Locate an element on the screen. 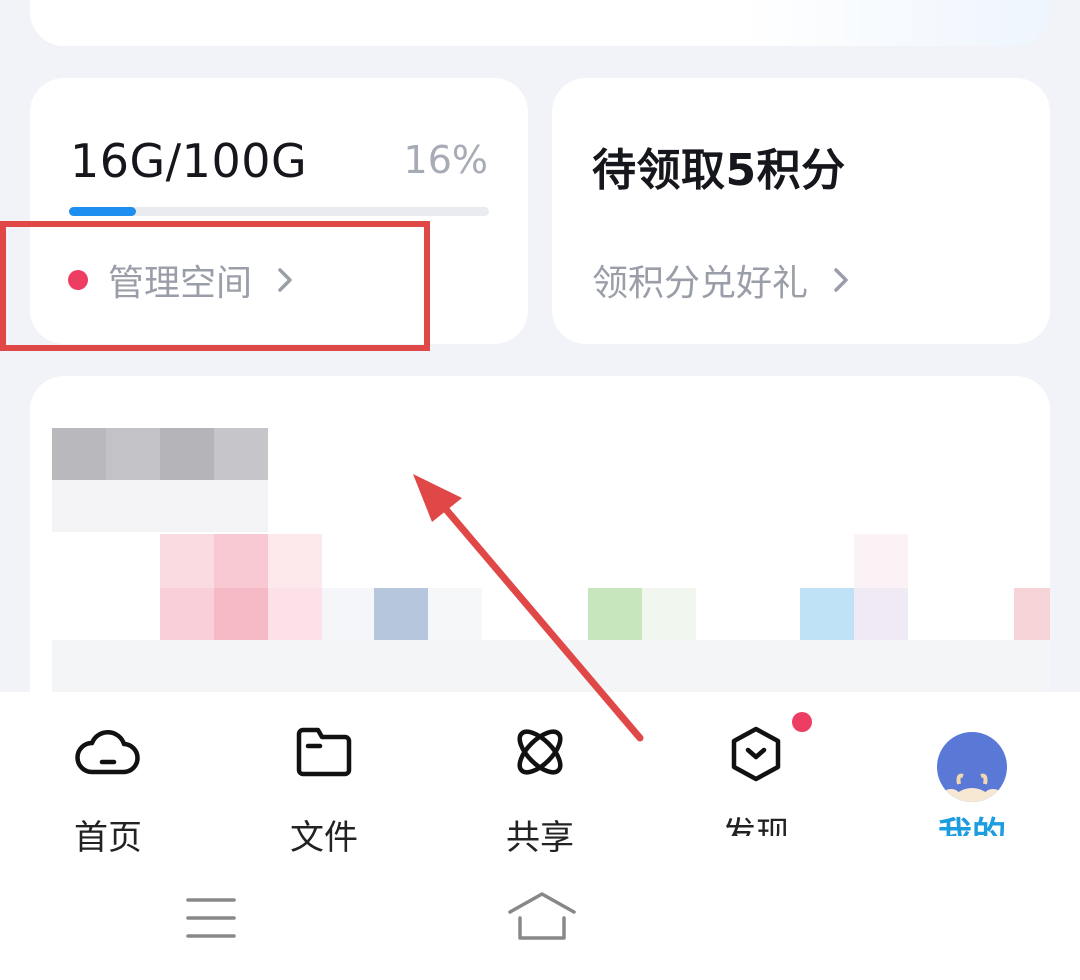 This screenshot has height=980, width=1080. tab-home: 首页 is located at coordinates (108, 777).